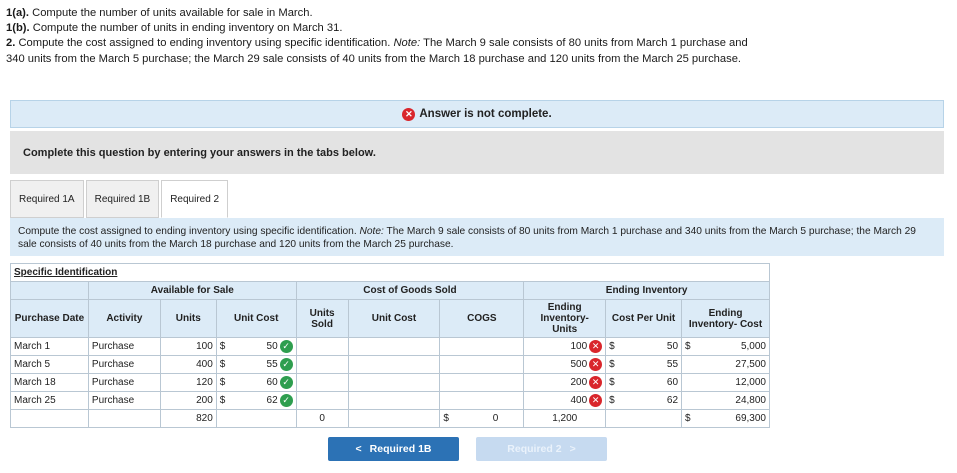 The image size is (957, 473). I want to click on header-units-sold: Units Sold, so click(322, 318).